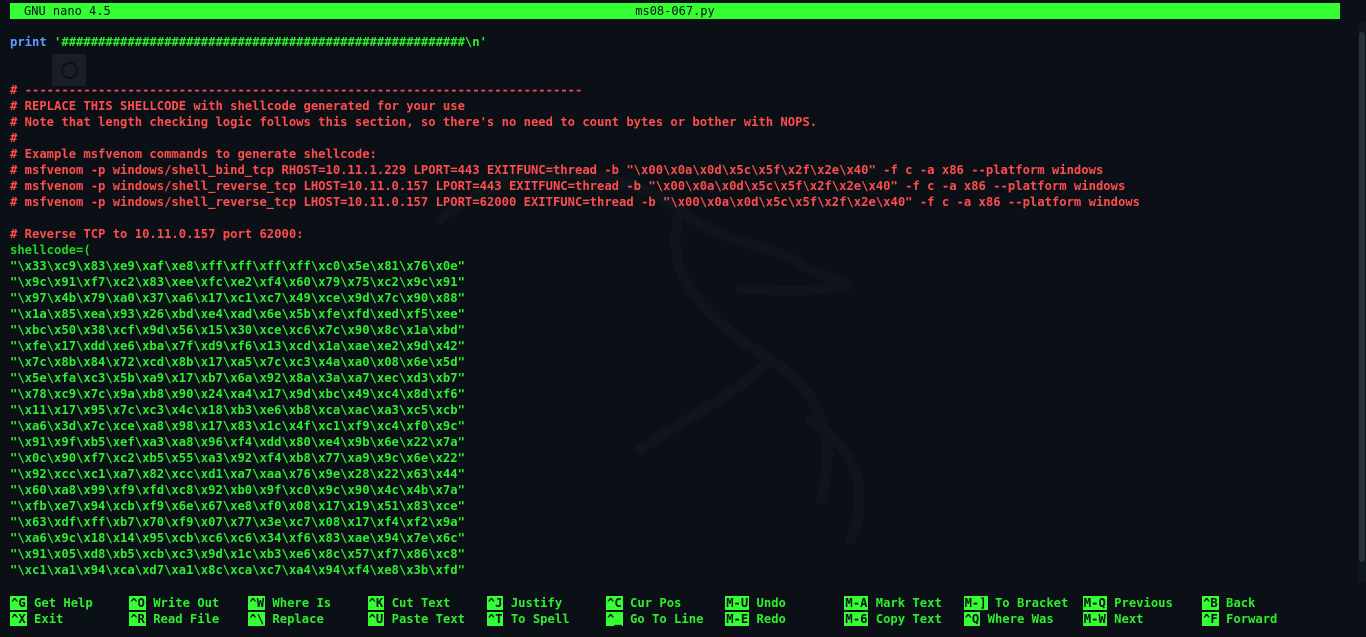 Image resolution: width=1366 pixels, height=637 pixels. I want to click on shortcut-paste-text: ^U Paste Text, so click(416, 619).